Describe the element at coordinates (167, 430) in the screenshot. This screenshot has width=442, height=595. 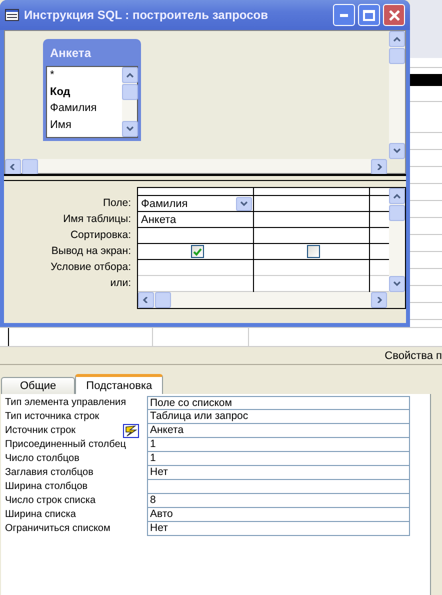
I see `property-value: Анкета` at that location.